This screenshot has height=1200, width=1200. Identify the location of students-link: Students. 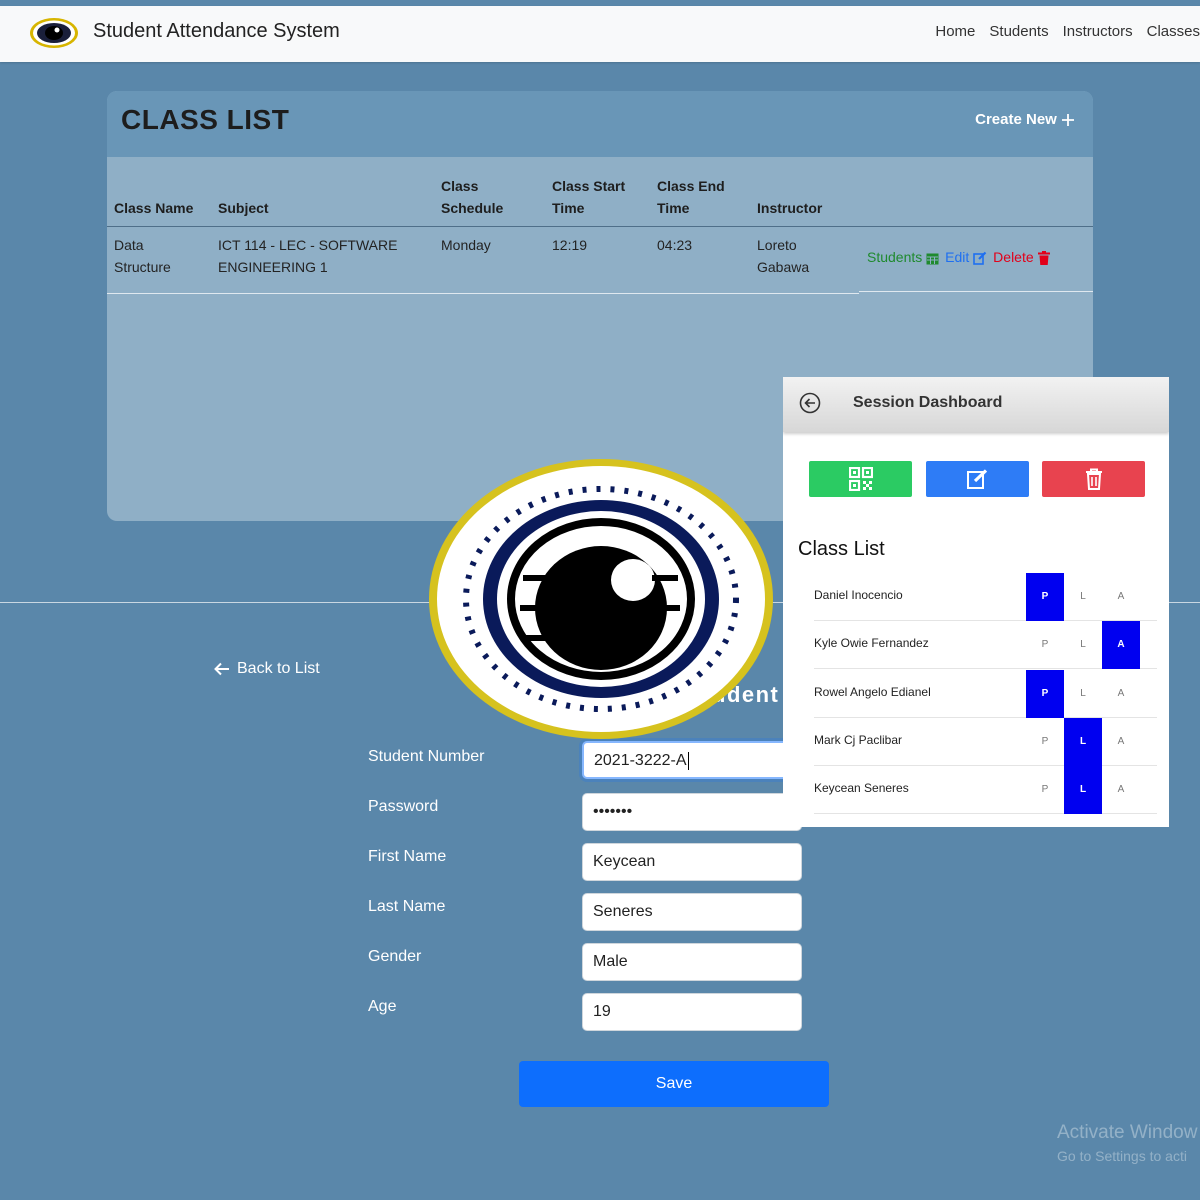
(903, 257).